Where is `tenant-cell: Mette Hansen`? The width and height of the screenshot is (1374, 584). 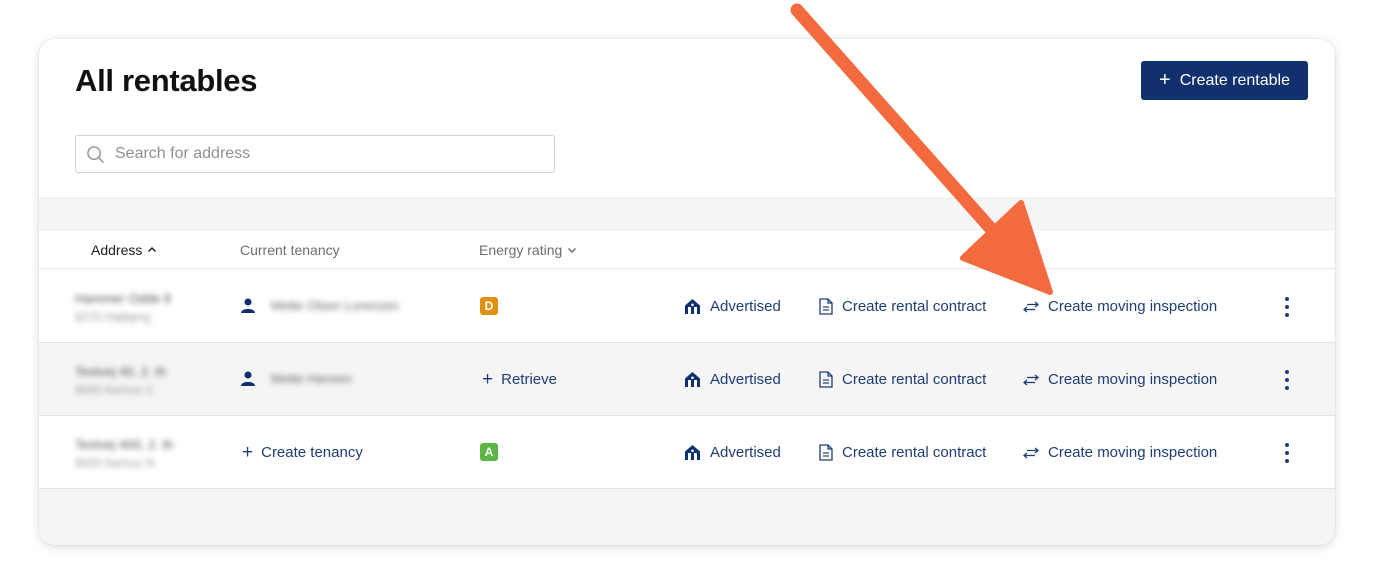 tenant-cell: Mette Hansen is located at coordinates (296, 378).